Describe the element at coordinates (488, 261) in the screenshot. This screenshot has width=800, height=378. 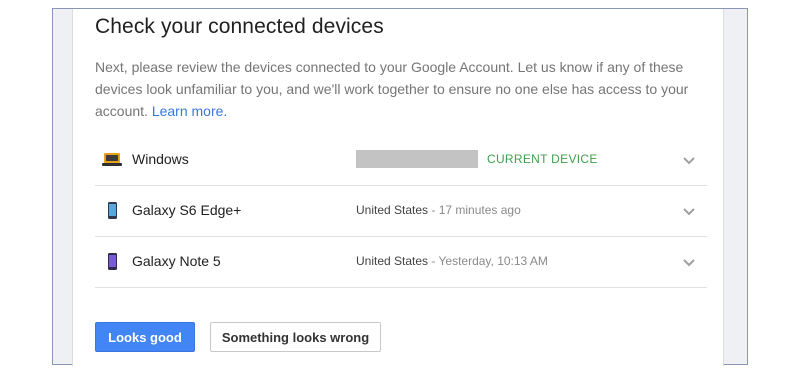
I see `device-last-seen: - Yesterday, 10:13 AM` at that location.